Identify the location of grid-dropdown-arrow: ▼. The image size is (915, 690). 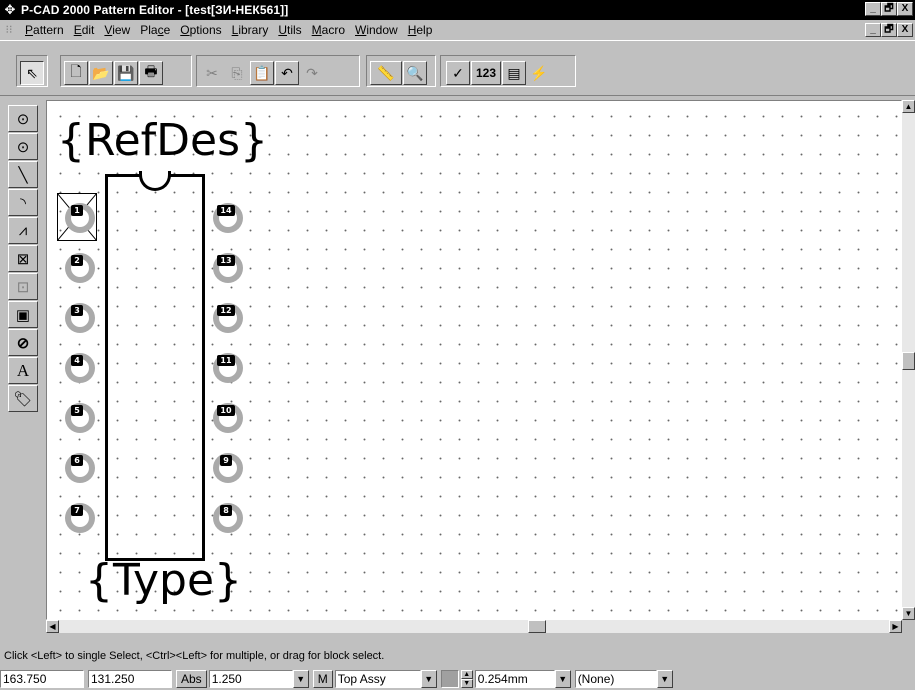
(300, 678).